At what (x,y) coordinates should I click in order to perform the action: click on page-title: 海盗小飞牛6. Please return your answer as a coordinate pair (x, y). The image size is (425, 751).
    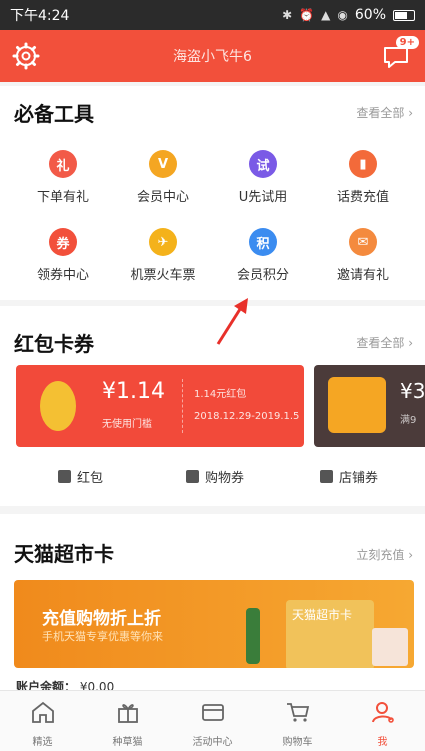
    Looking at the image, I should click on (212, 57).